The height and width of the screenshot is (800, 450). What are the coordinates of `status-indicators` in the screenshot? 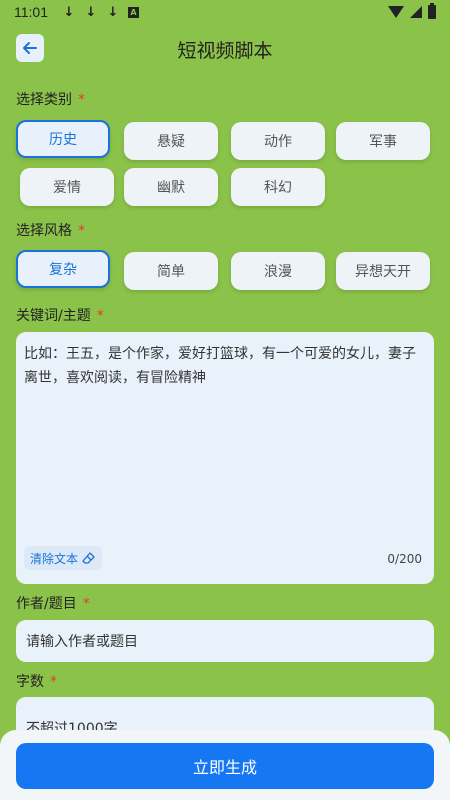 It's located at (412, 11).